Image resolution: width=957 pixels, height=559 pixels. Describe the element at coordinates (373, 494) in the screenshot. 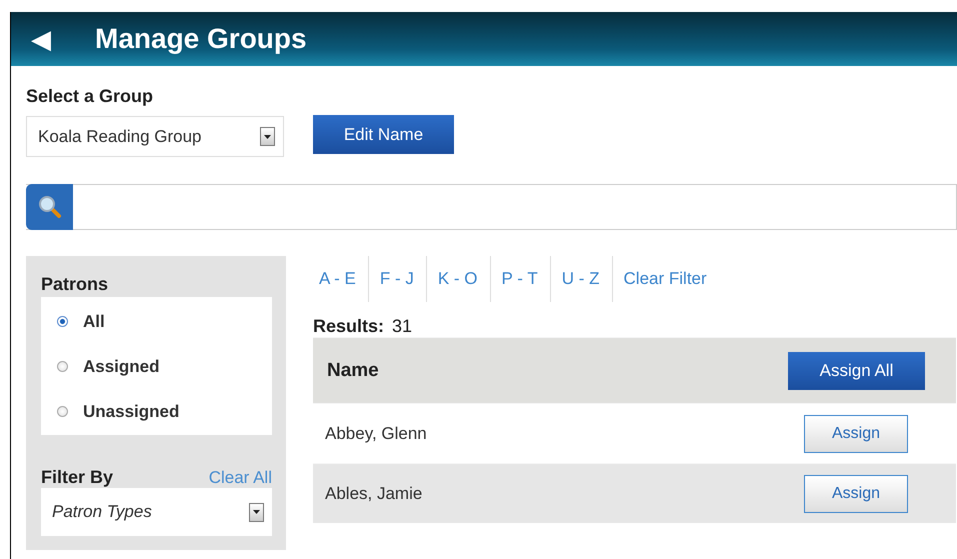

I see `table-cell: Ables, Jamie` at that location.